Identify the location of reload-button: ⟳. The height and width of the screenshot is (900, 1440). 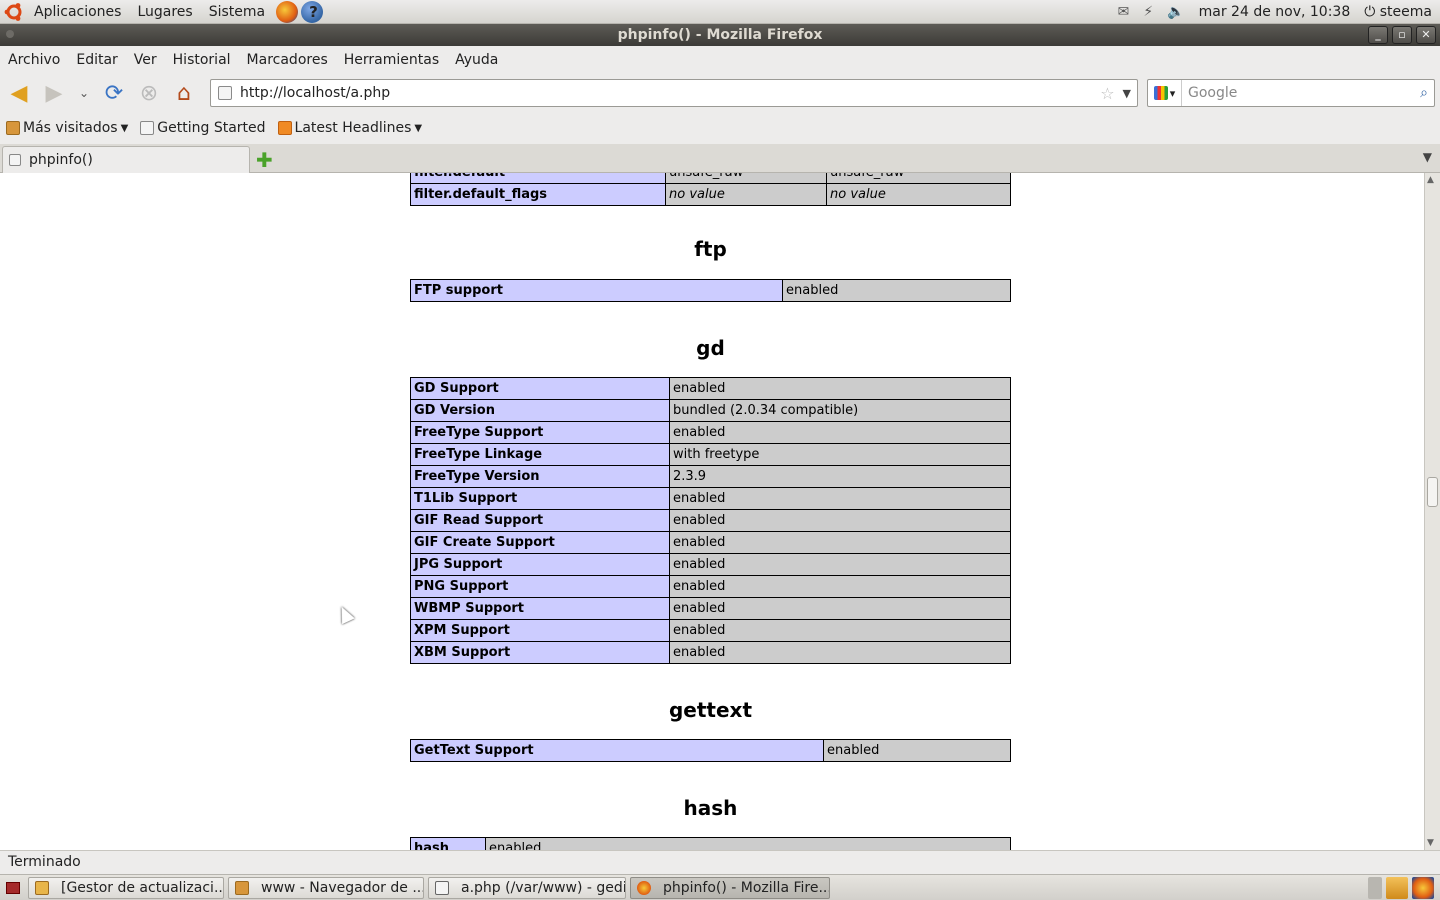
(114, 93).